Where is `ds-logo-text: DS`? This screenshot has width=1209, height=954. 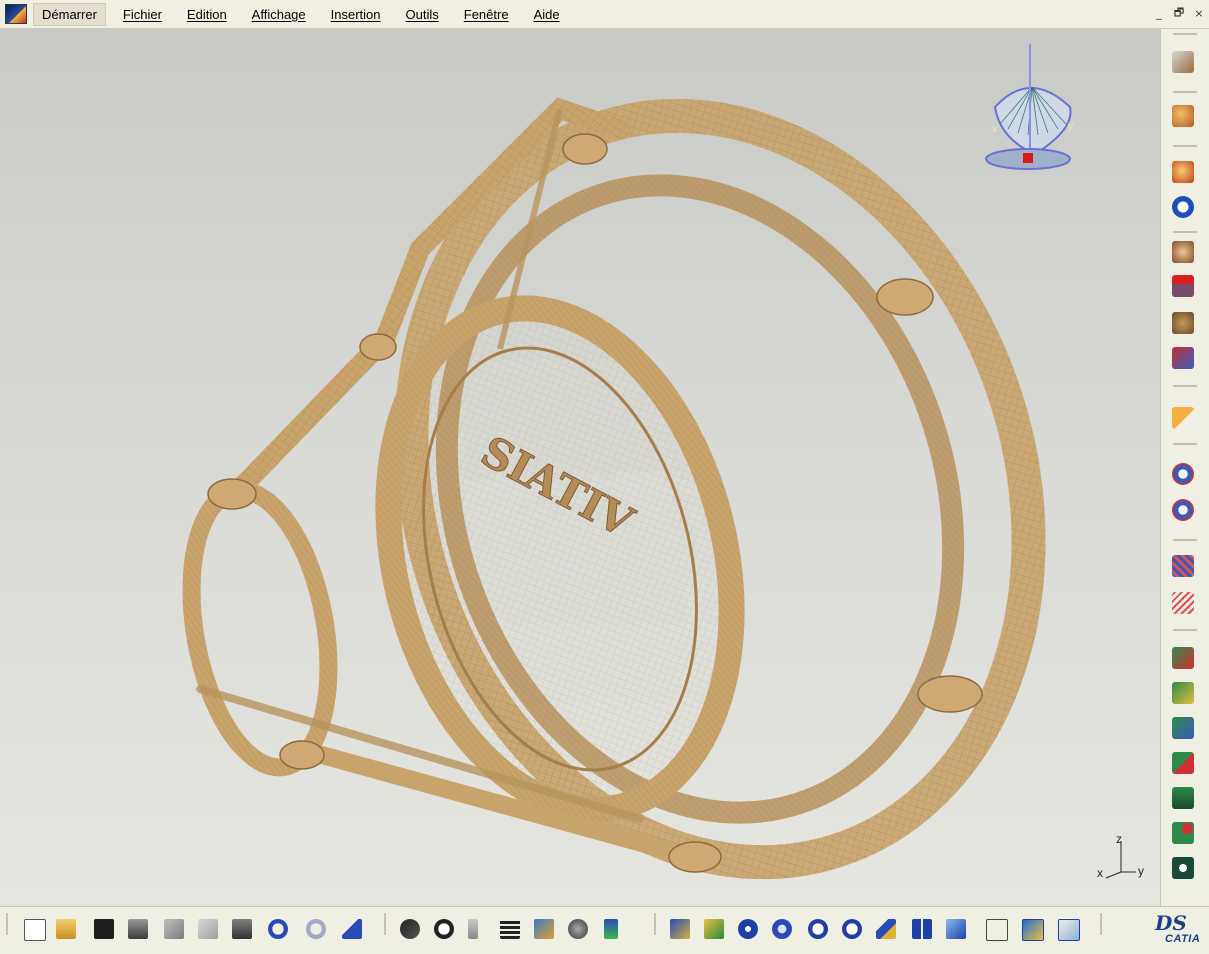 ds-logo-text: DS is located at coordinates (1171, 923).